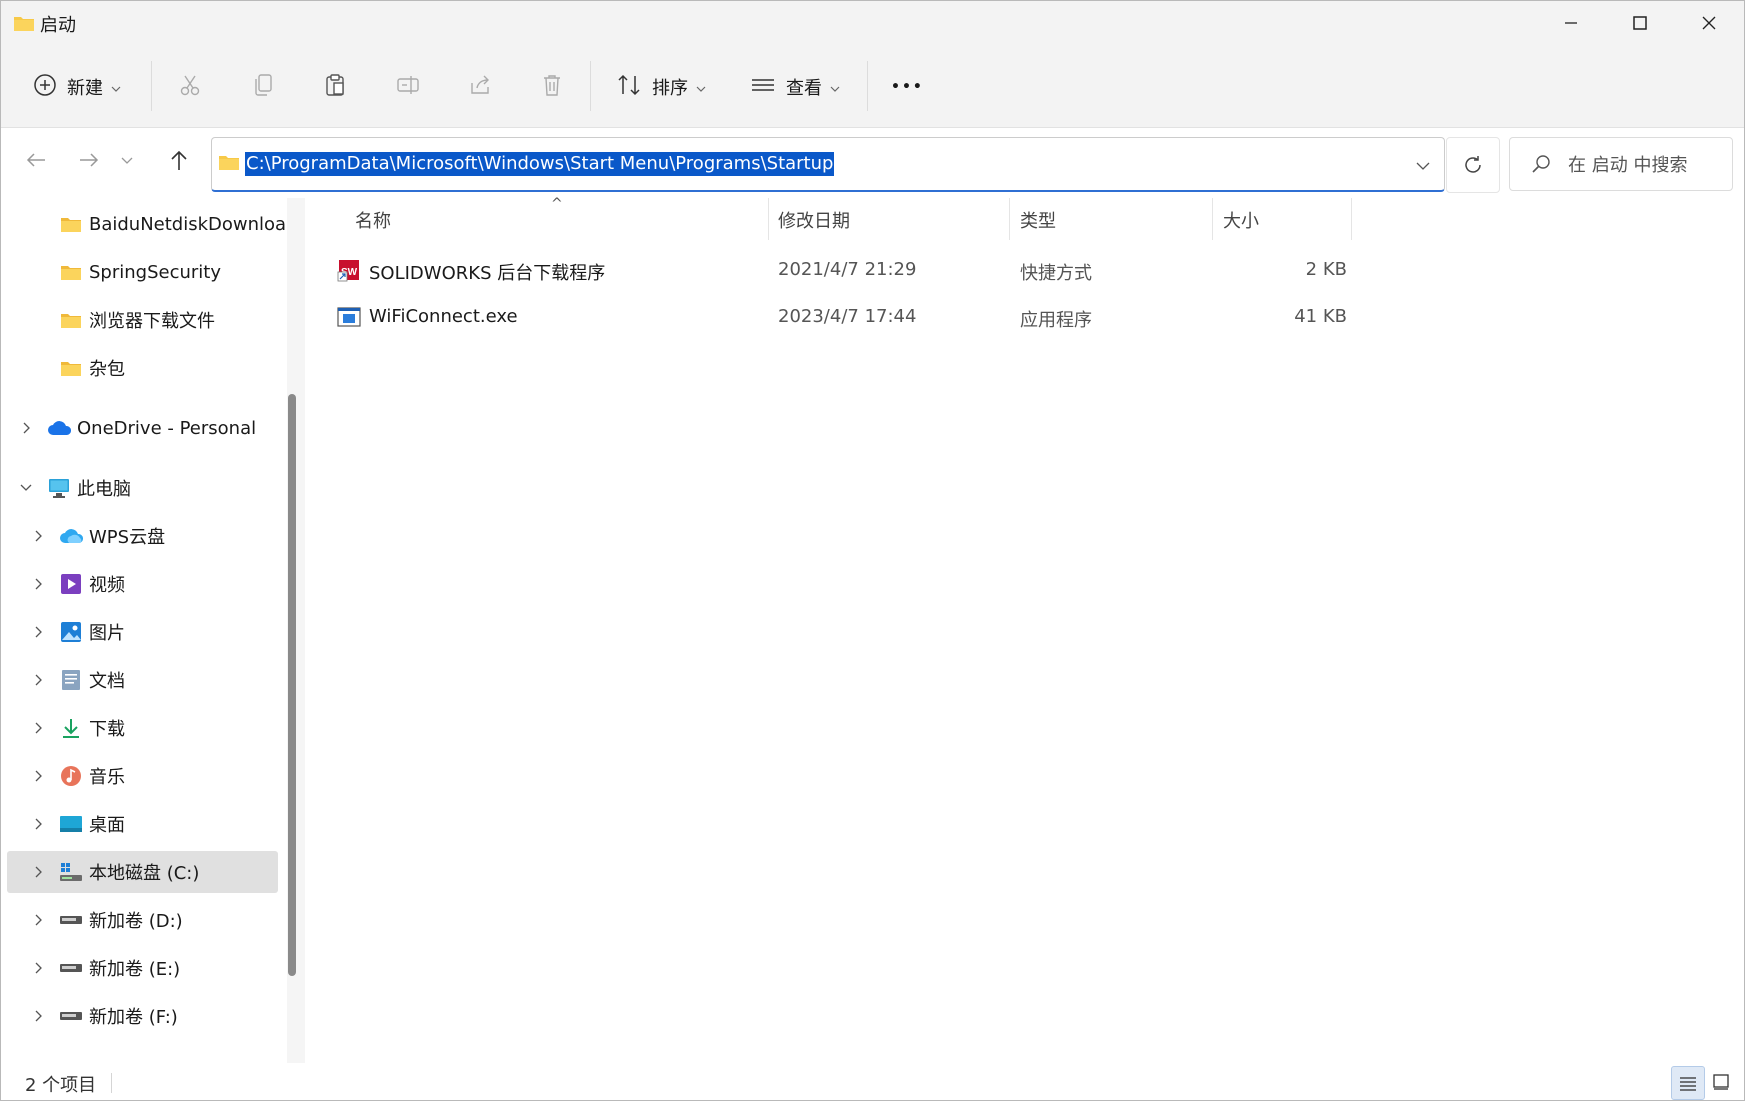 The height and width of the screenshot is (1101, 1745). I want to click on column-header-type: 类型, so click(1038, 220).